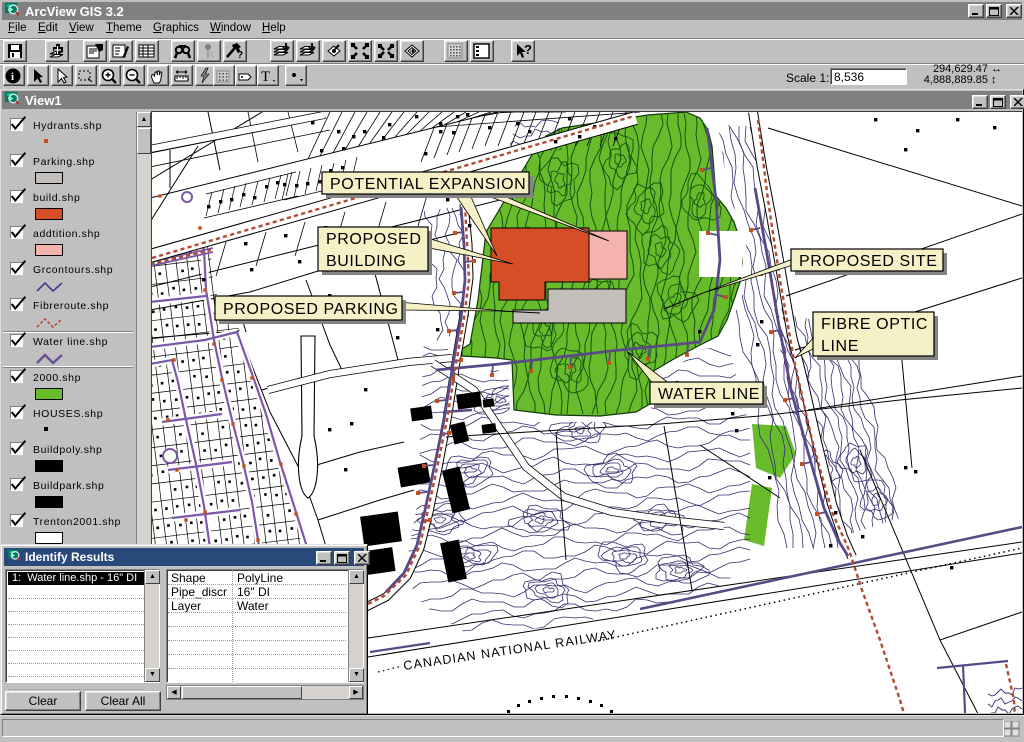 This screenshot has height=742, width=1024. Describe the element at coordinates (311, 309) in the screenshot. I see `svg-text: PROPOSED PARKING` at that location.